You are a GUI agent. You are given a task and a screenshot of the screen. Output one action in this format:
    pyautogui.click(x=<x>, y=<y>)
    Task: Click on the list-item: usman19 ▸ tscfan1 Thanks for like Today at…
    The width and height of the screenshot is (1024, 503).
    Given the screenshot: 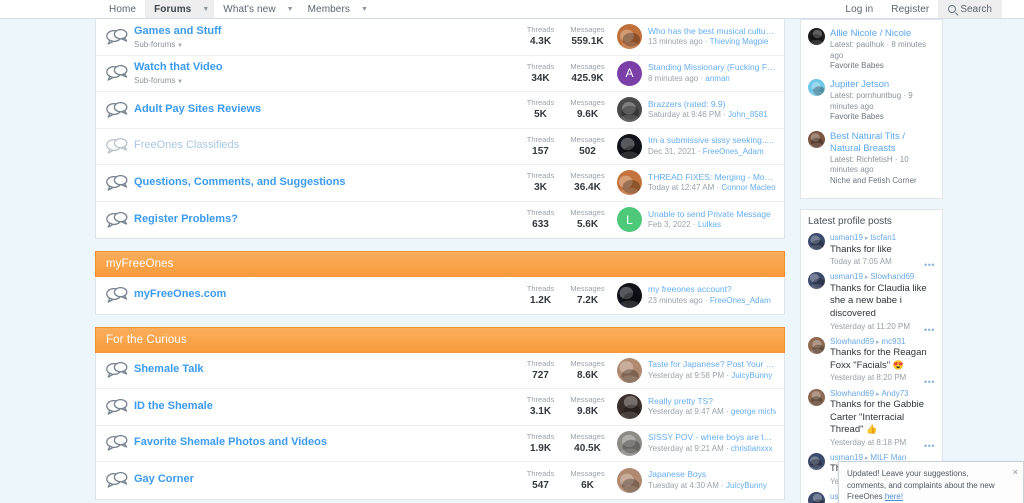 What is the action you would take?
    pyautogui.click(x=871, y=251)
    